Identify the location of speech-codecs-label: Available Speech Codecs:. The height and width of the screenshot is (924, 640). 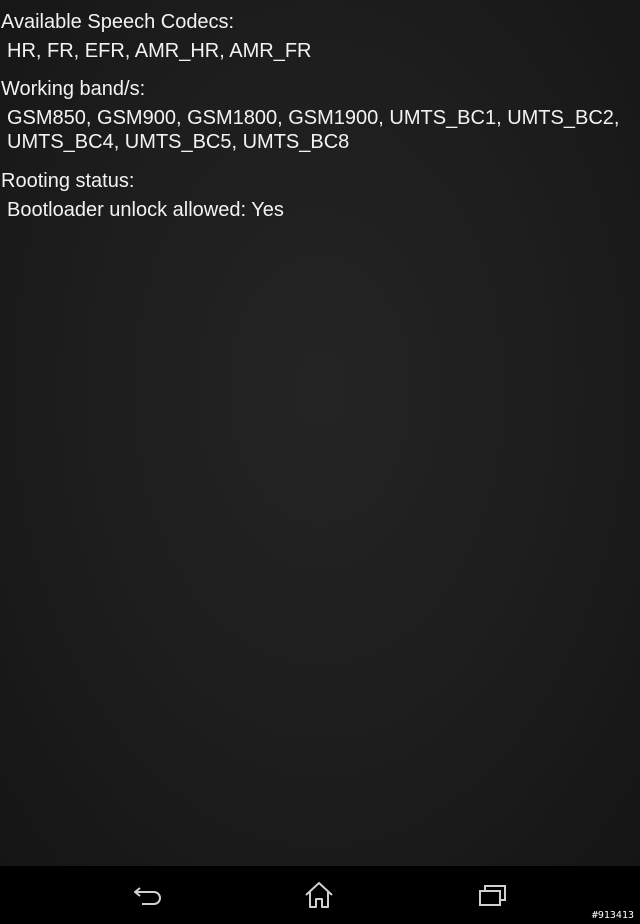
(118, 22).